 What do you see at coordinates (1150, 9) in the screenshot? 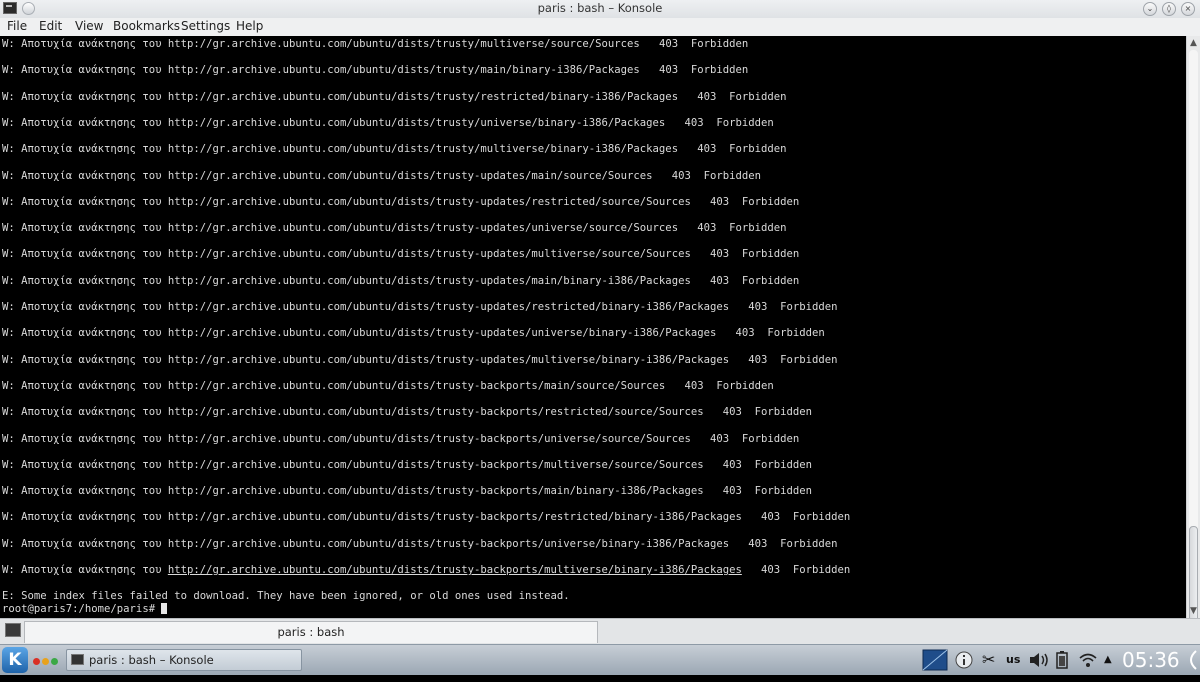
I see `minimize-button: ⌄` at bounding box center [1150, 9].